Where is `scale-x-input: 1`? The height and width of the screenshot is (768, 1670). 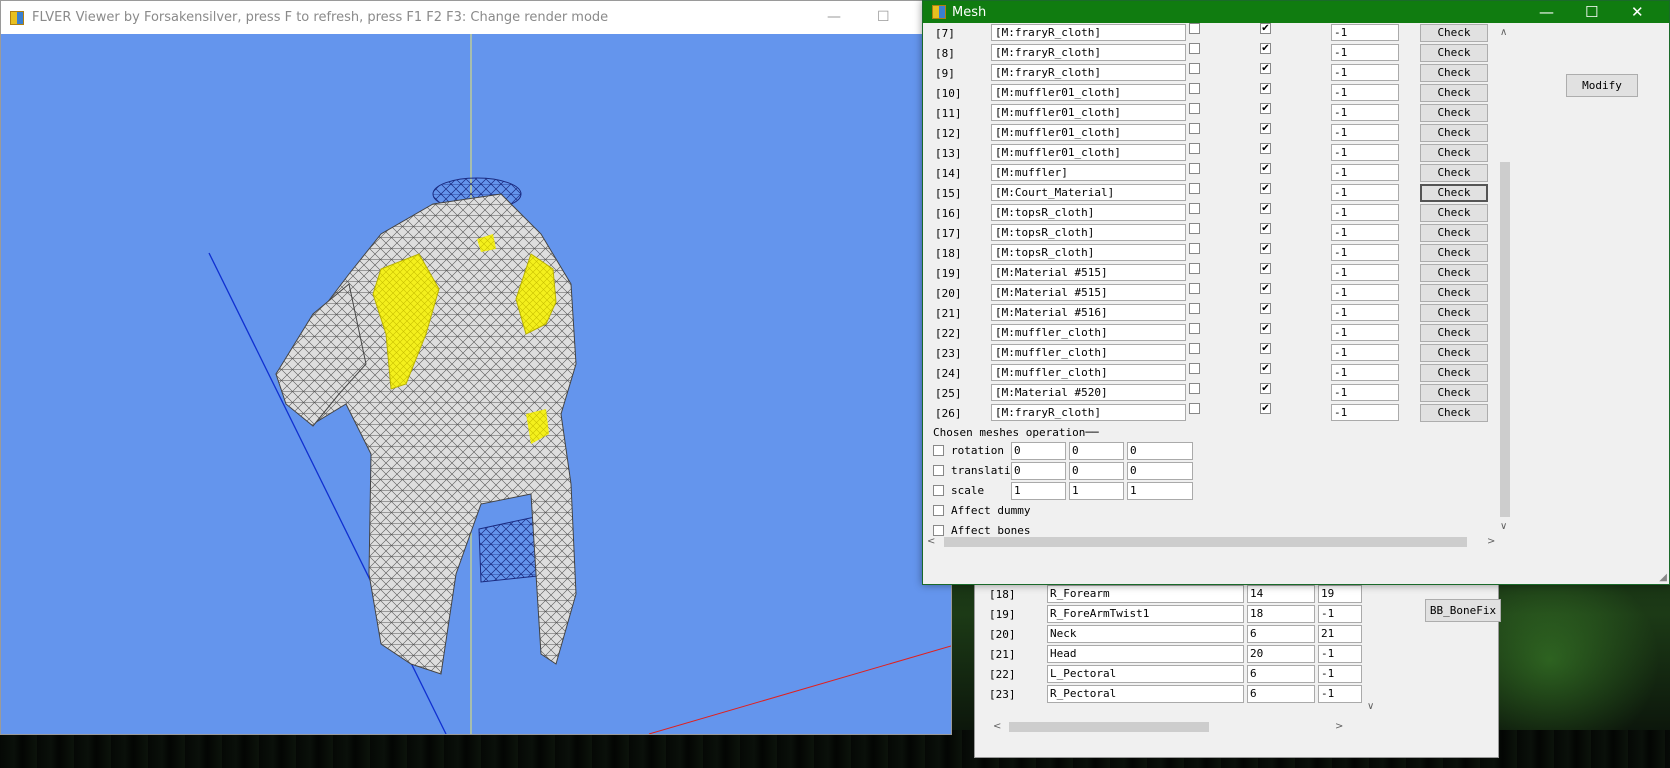 scale-x-input: 1 is located at coordinates (1038, 491).